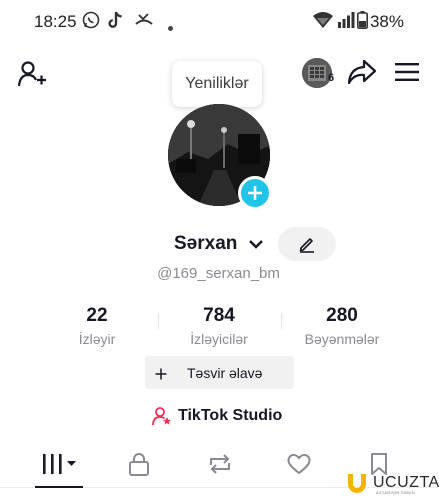  What do you see at coordinates (55, 21) in the screenshot?
I see `status-time: 18:25` at bounding box center [55, 21].